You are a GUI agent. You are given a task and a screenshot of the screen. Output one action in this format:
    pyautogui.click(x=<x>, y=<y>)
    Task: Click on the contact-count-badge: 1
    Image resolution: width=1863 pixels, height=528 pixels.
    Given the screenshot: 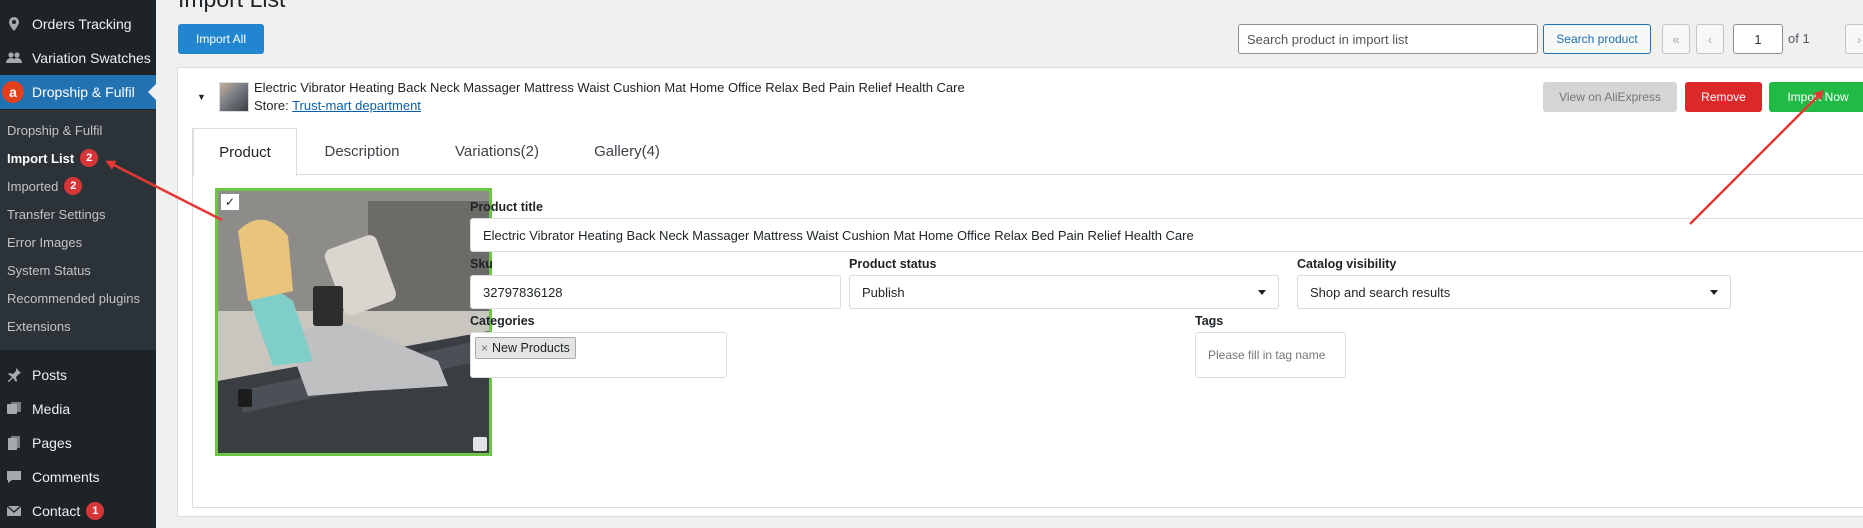 What is the action you would take?
    pyautogui.click(x=95, y=511)
    